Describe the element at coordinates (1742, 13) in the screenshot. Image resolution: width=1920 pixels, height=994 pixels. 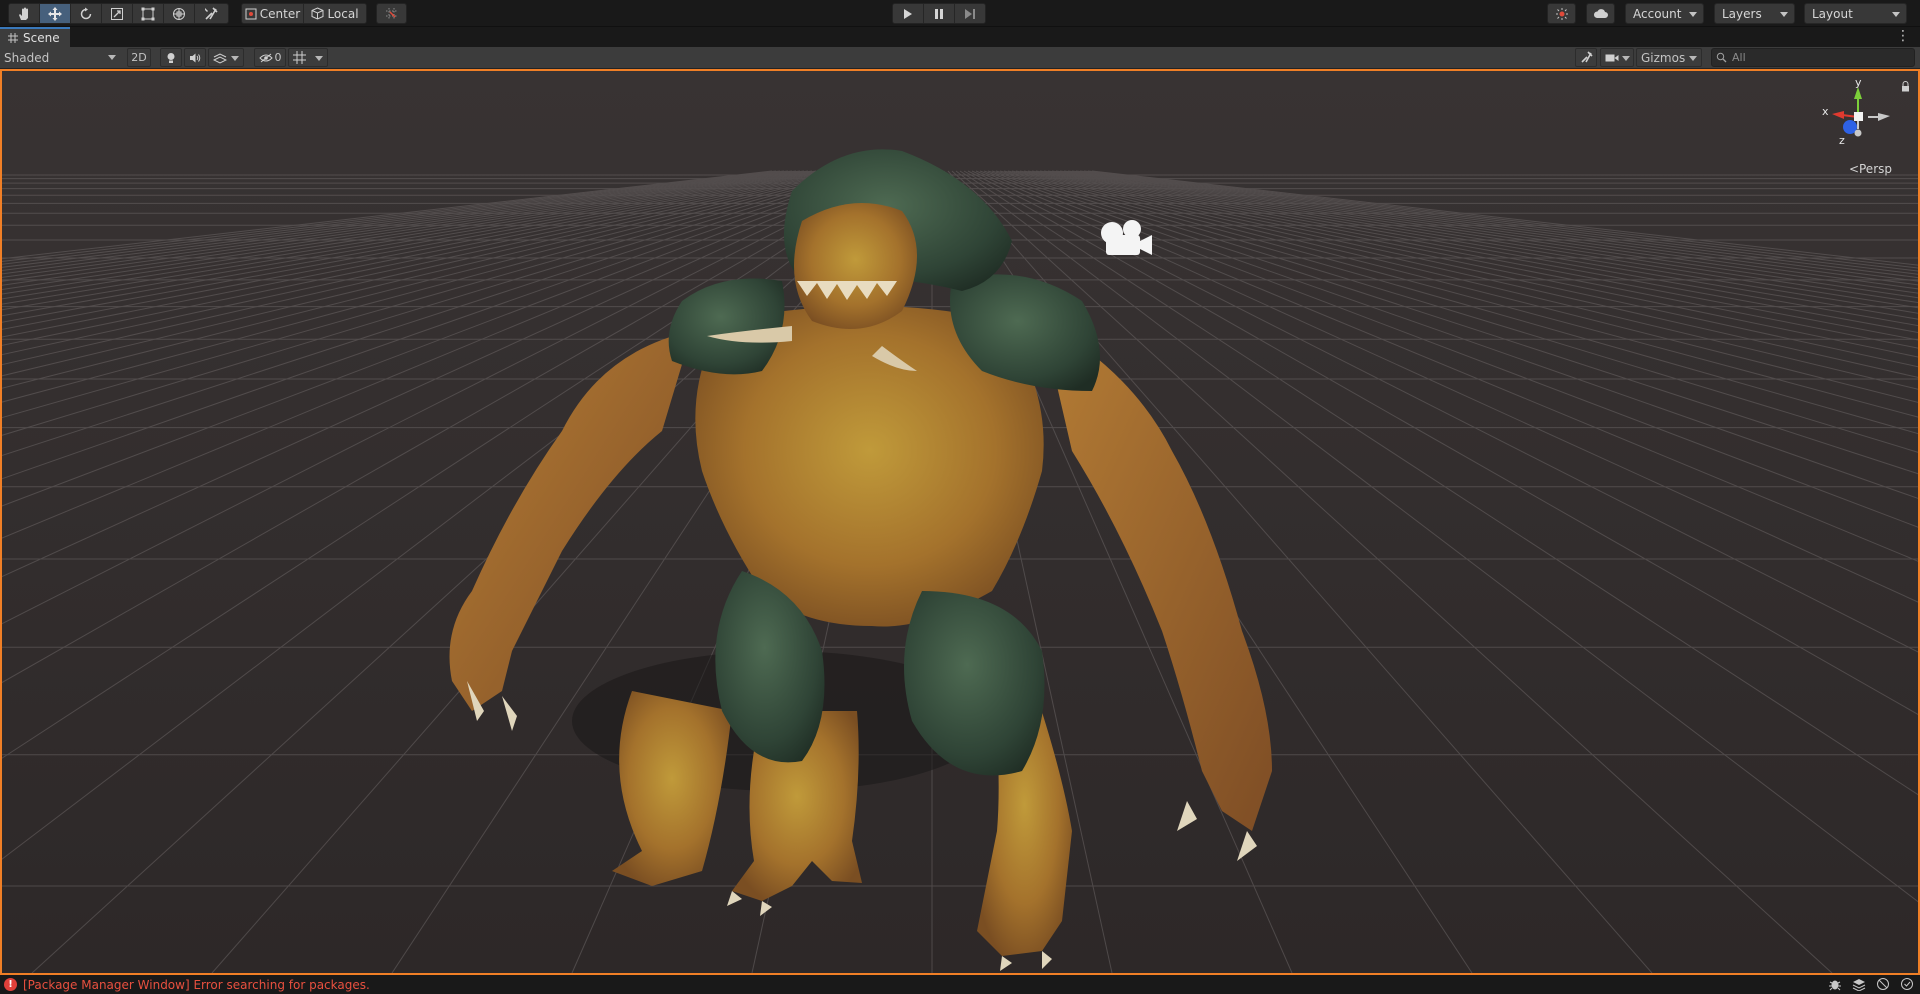
I see `layers-label: Layers` at that location.